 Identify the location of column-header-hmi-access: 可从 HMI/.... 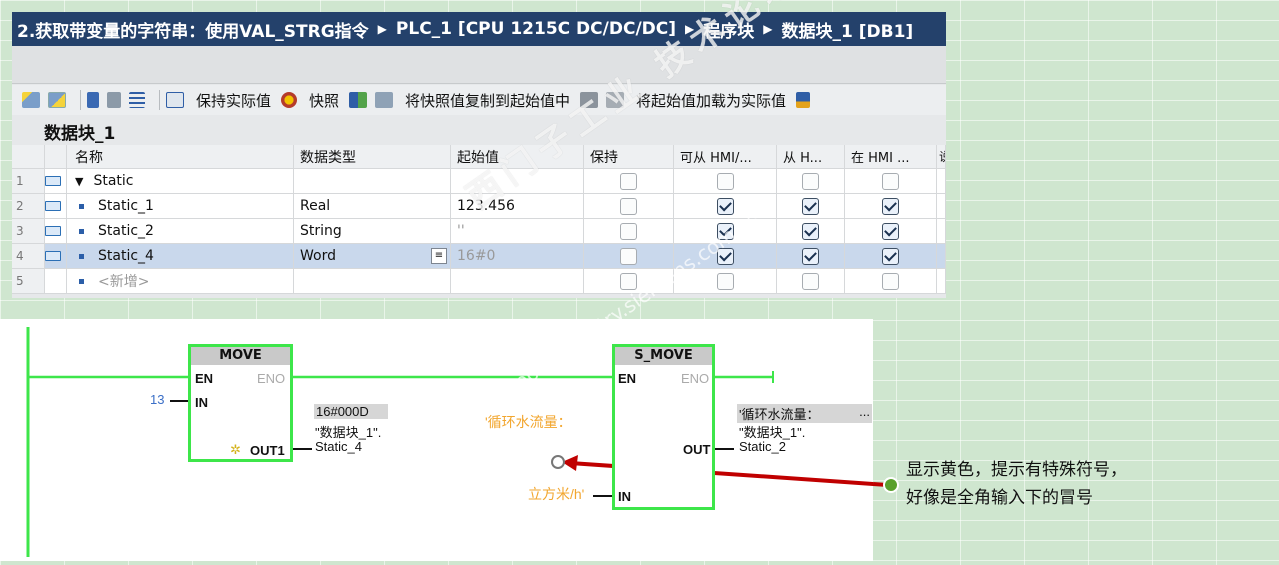
(725, 156).